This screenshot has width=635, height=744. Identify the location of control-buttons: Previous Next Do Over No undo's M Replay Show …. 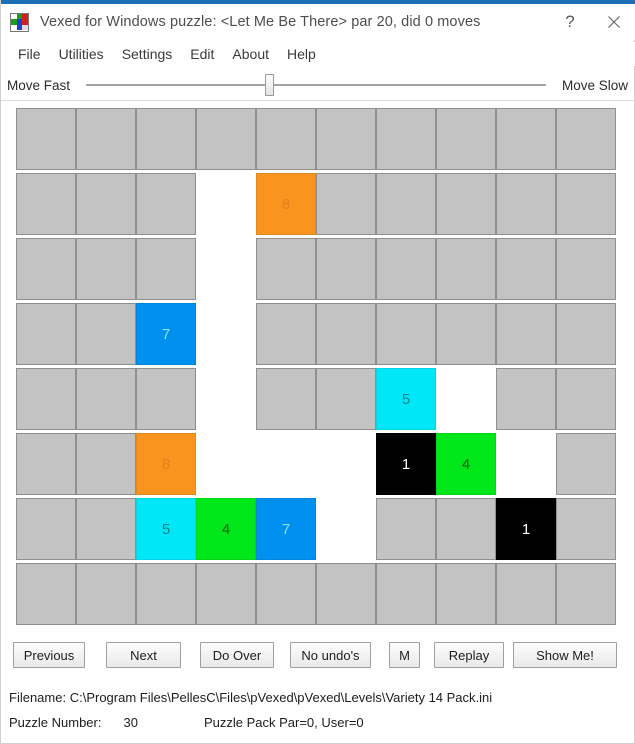
(318, 655).